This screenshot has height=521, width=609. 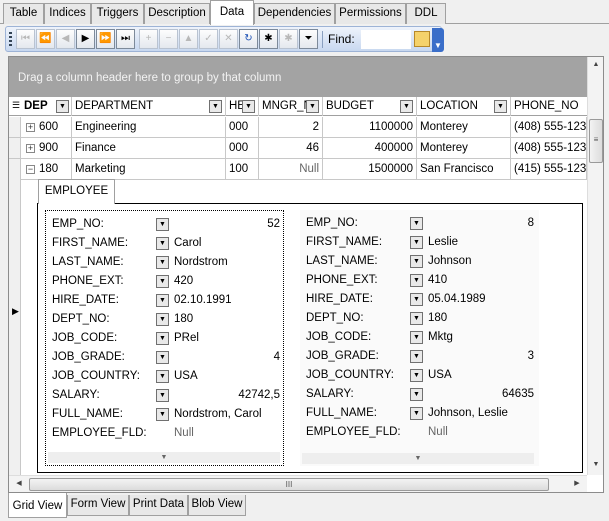 What do you see at coordinates (149, 127) in the screenshot?
I see `cell-department: Engineering` at bounding box center [149, 127].